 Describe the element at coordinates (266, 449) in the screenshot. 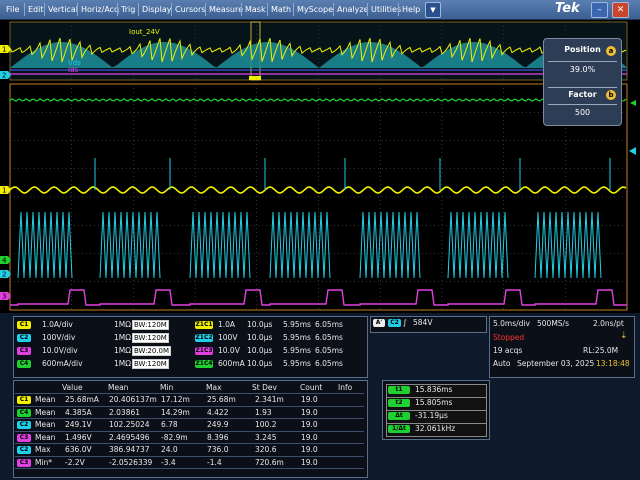

I see `measurement-stdev: 320.6` at that location.